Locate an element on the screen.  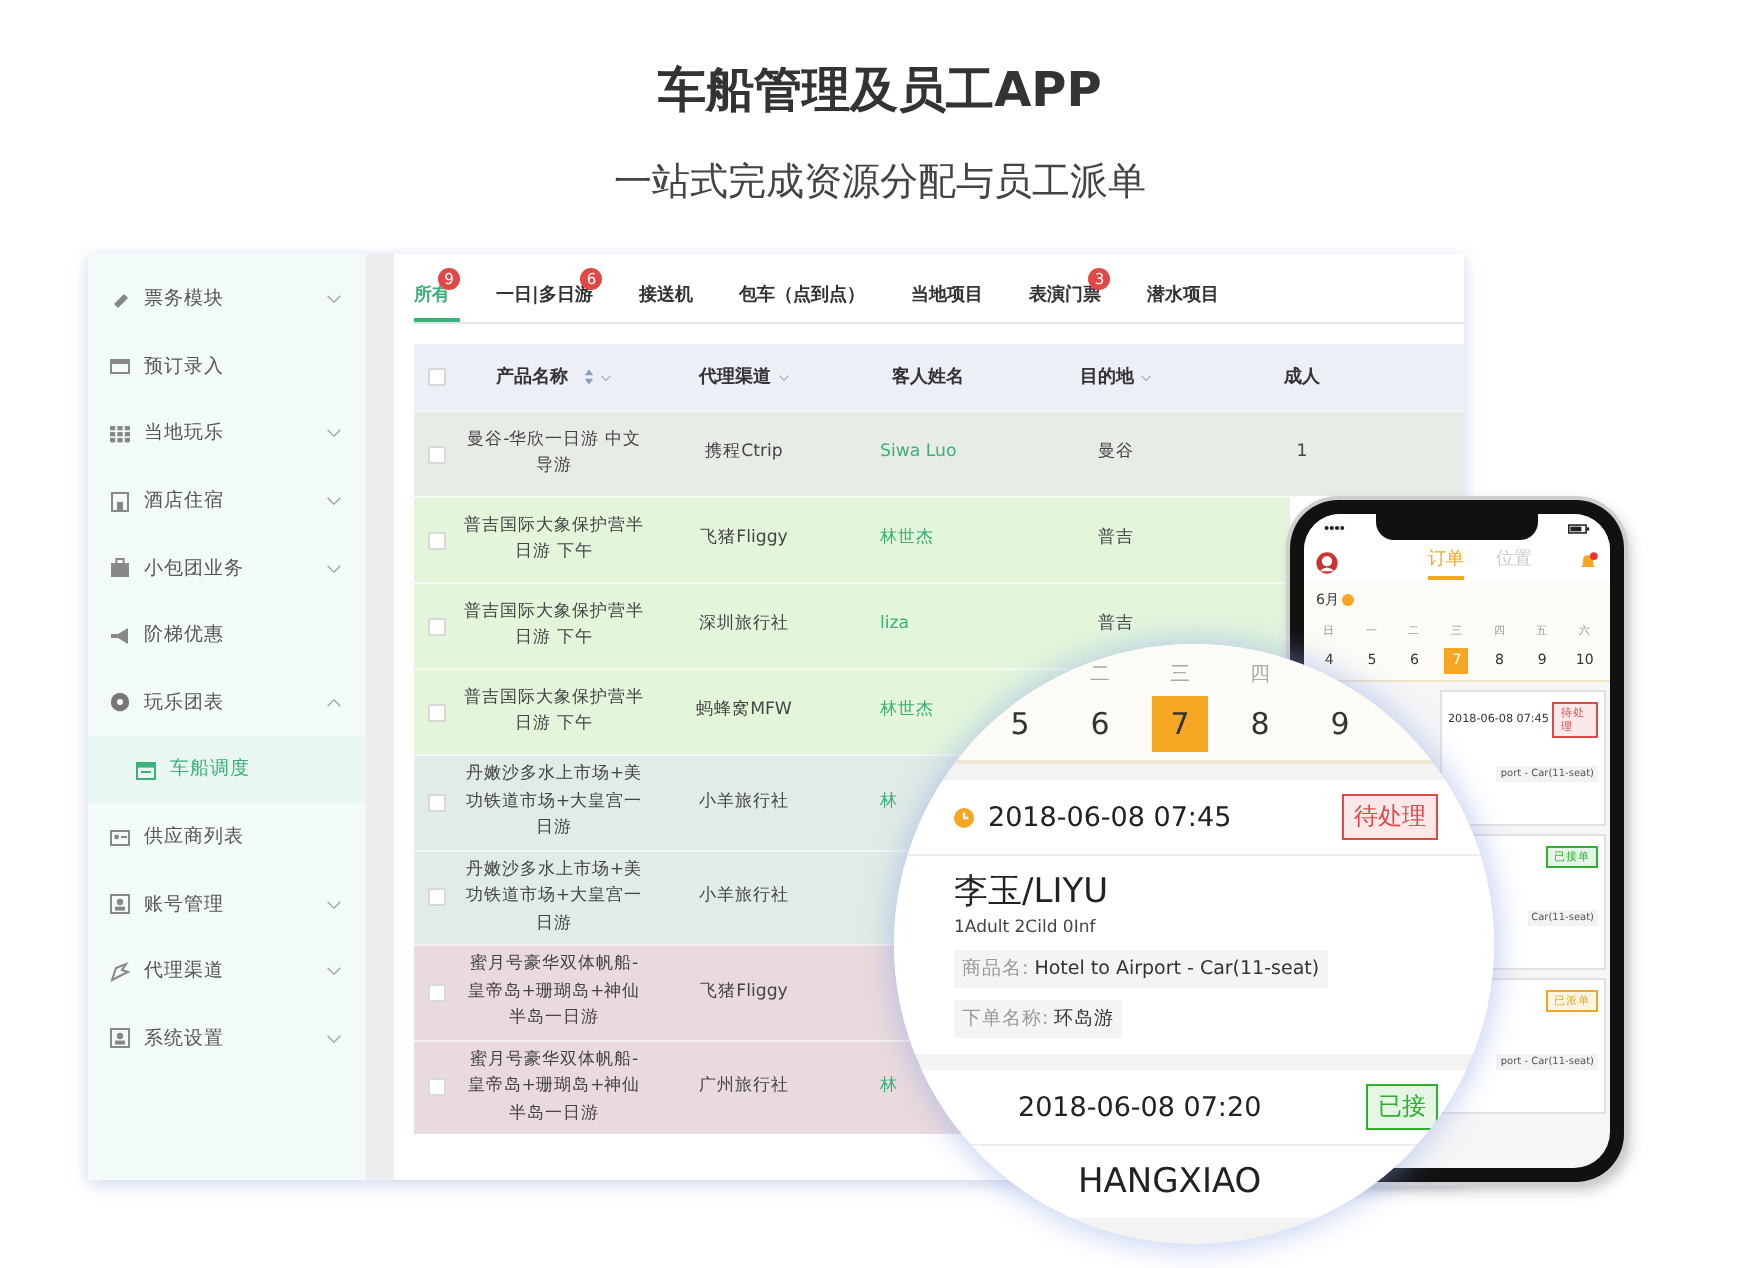
column-header: 客人姓名 is located at coordinates (928, 377).